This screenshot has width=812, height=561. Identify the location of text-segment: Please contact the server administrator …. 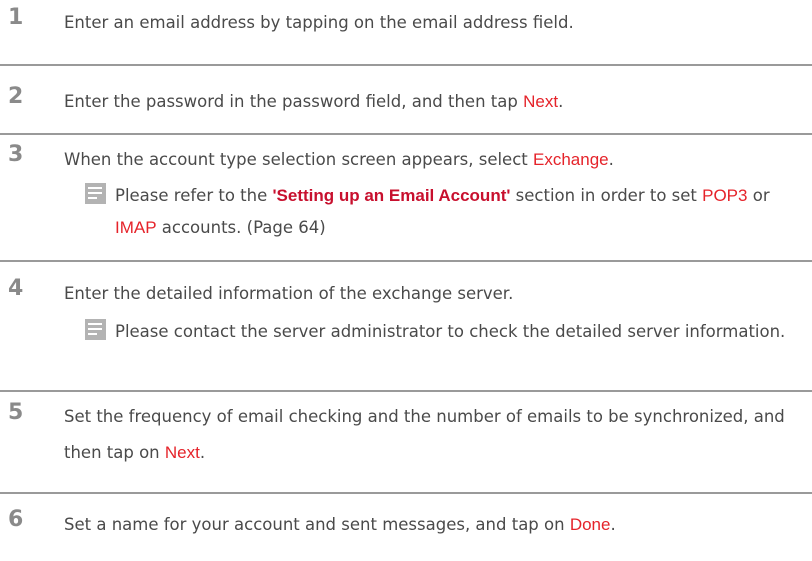
(450, 331).